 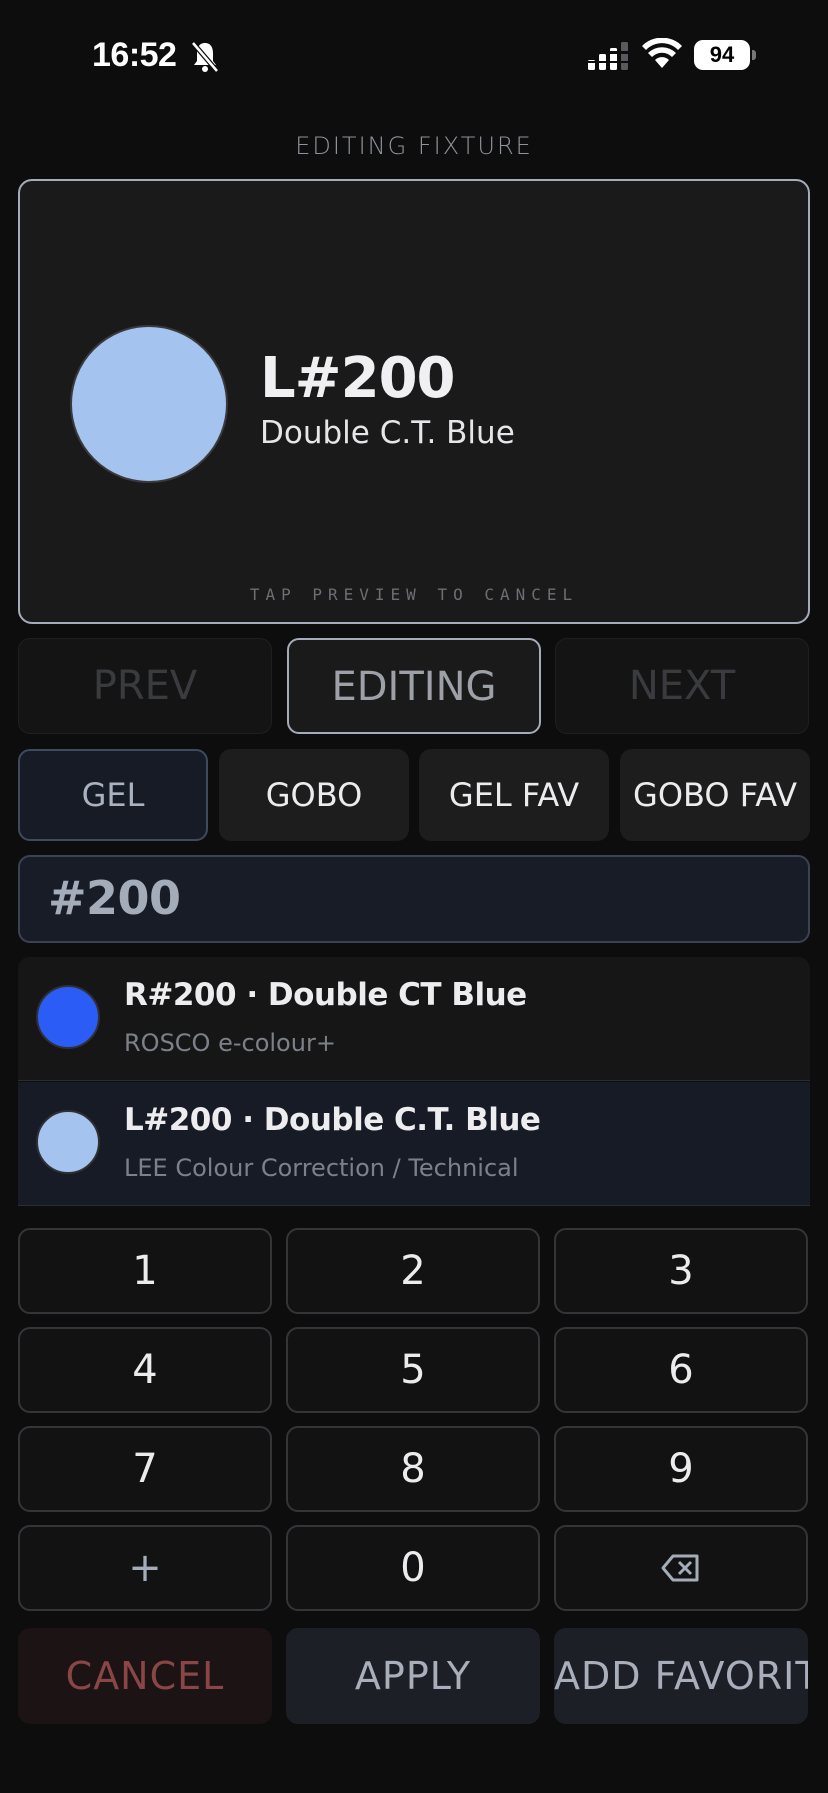 What do you see at coordinates (413, 1676) in the screenshot?
I see `apply-button: APPLY` at bounding box center [413, 1676].